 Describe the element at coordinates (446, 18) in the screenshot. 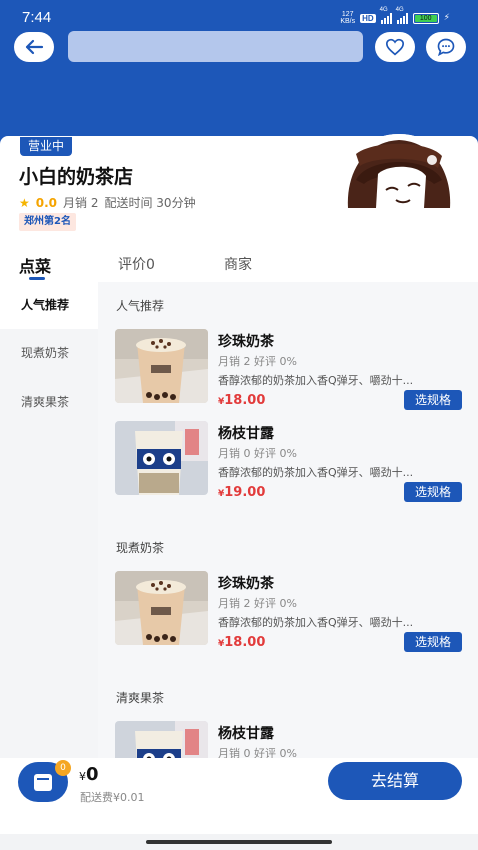

I see `charging-icon: ⚡` at that location.